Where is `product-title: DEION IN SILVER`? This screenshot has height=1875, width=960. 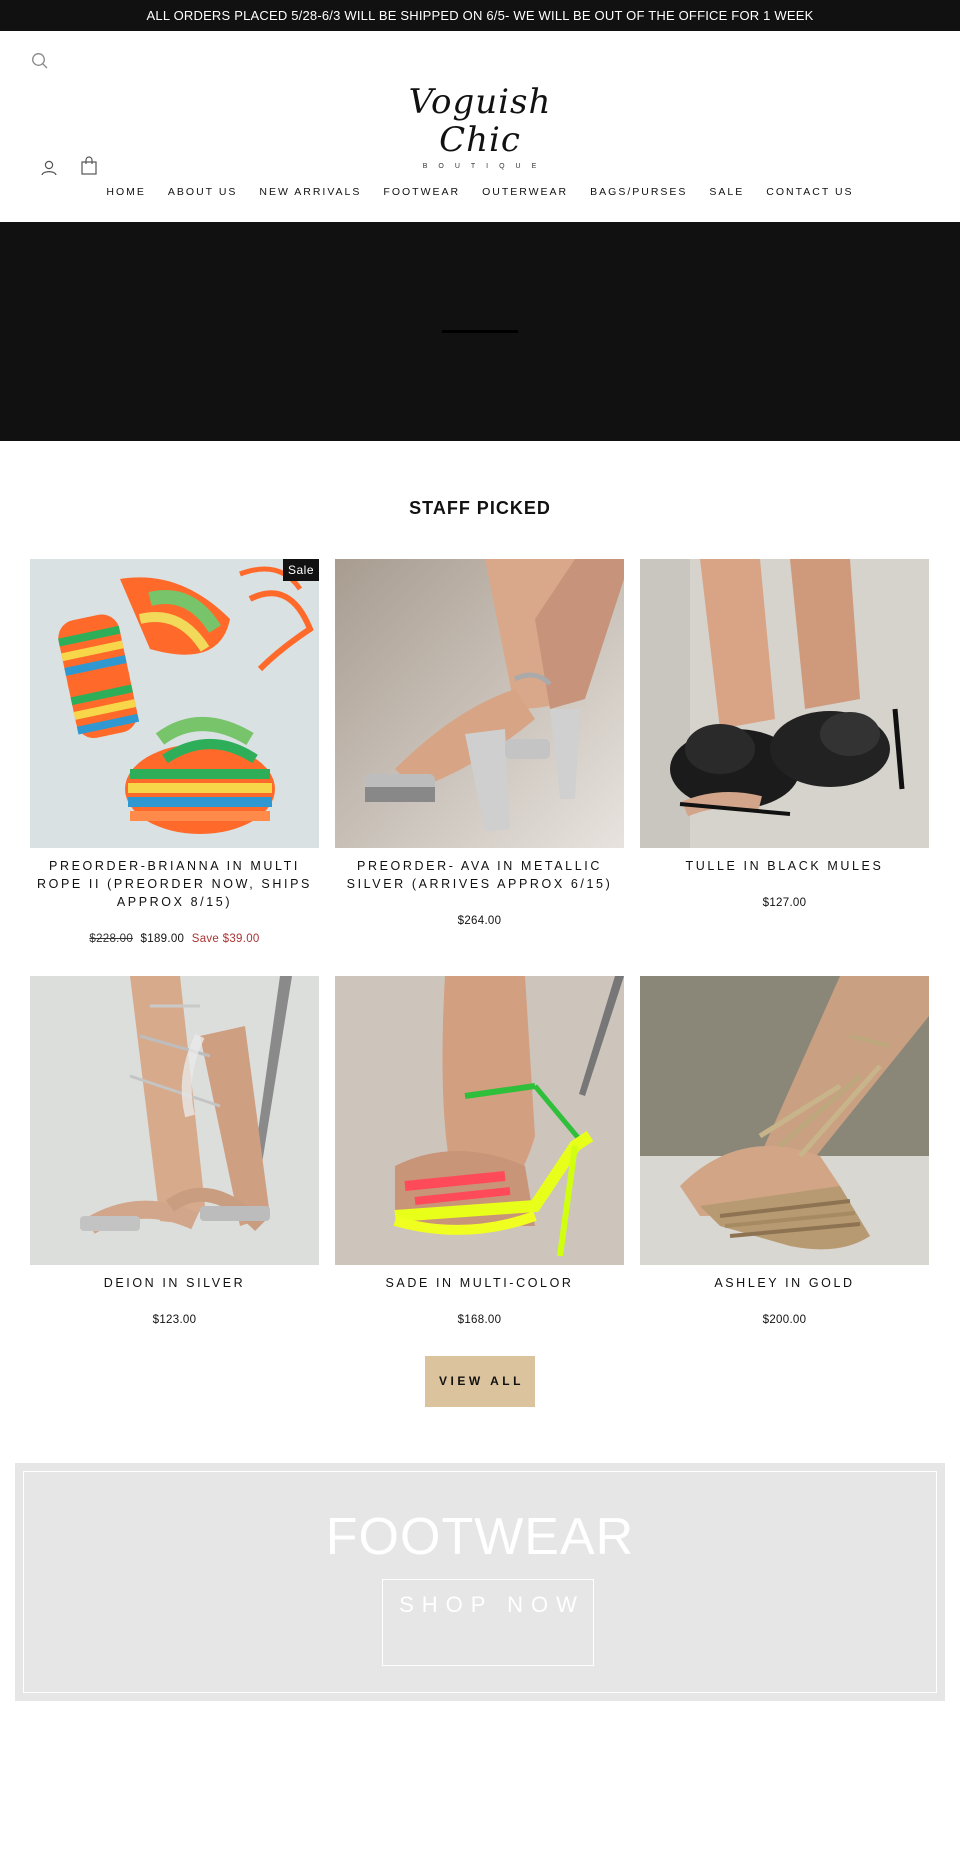 product-title: DEION IN SILVER is located at coordinates (174, 1283).